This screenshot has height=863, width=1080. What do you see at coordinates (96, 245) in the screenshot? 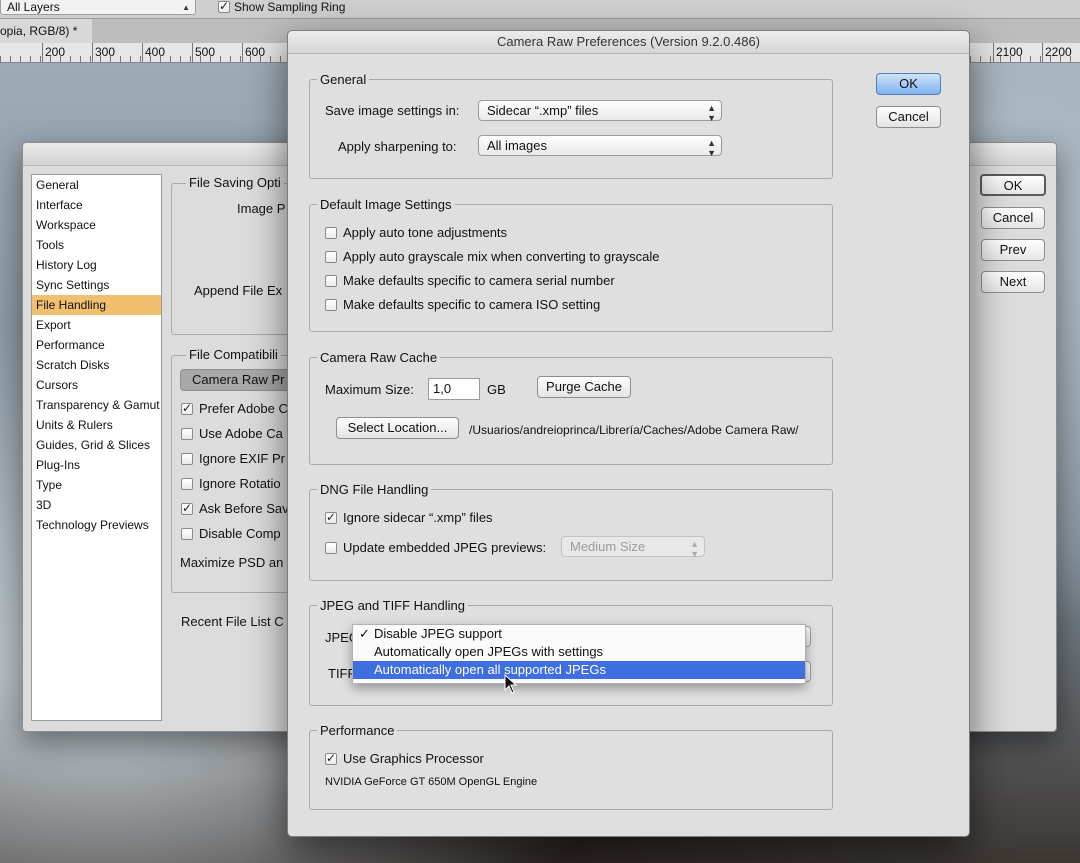
I see `sidebar-item: Tools` at bounding box center [96, 245].